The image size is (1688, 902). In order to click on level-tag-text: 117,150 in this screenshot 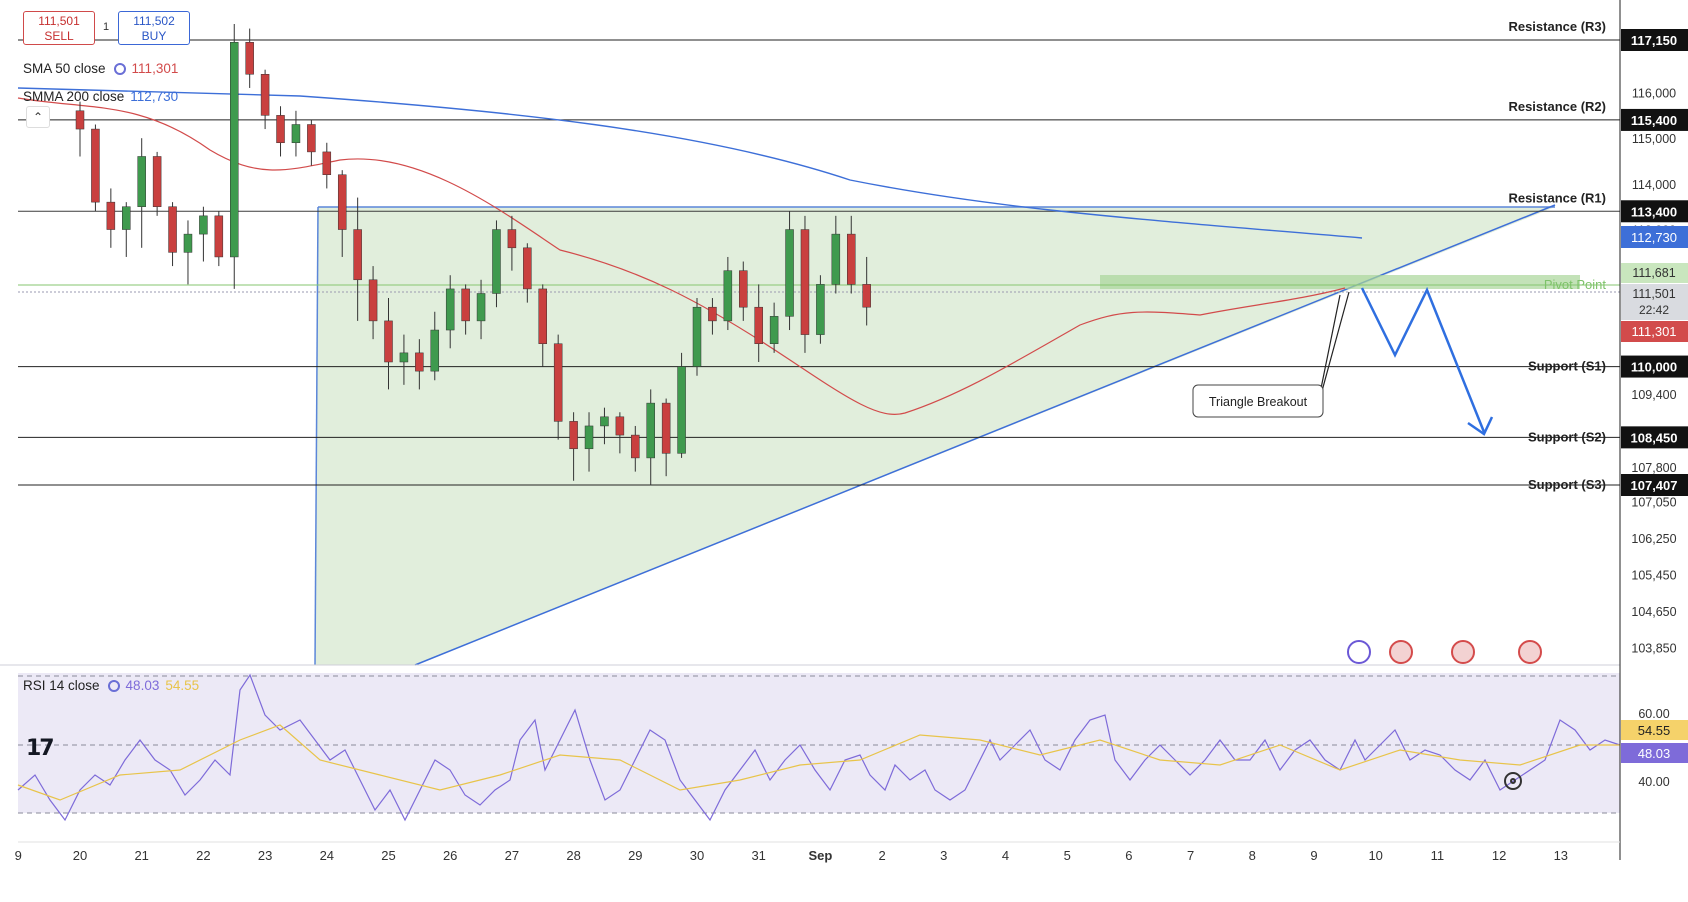, I will do `click(1654, 40)`.